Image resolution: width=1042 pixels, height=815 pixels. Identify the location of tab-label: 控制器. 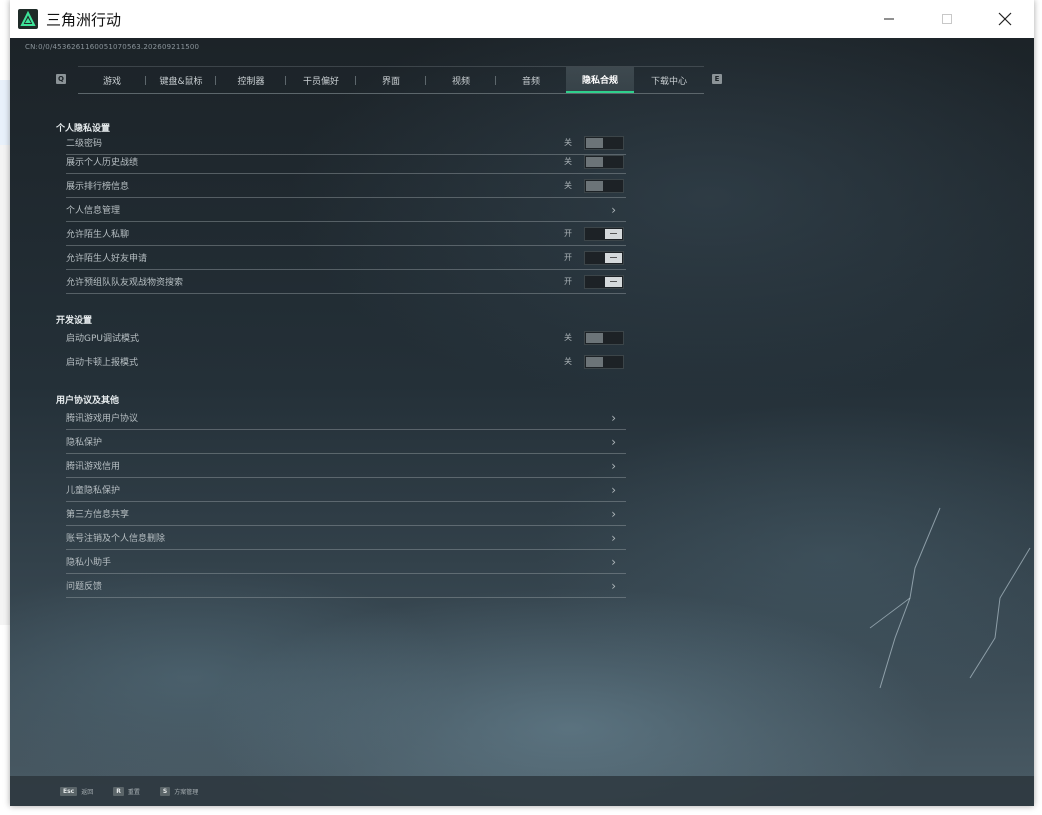
(251, 81).